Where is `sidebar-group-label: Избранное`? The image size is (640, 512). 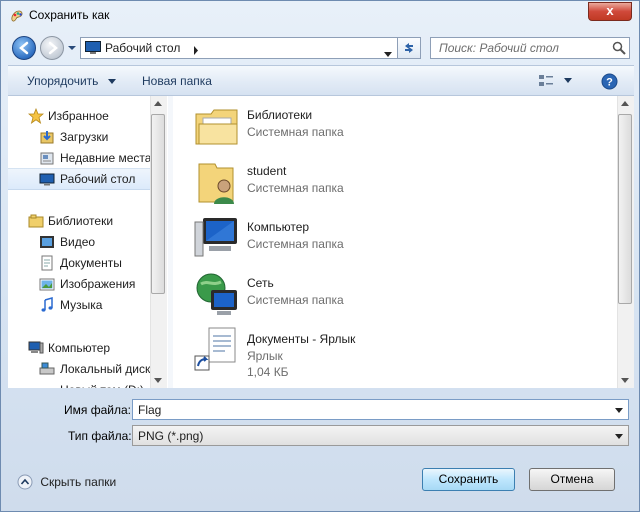
sidebar-group-label: Избранное is located at coordinates (78, 116).